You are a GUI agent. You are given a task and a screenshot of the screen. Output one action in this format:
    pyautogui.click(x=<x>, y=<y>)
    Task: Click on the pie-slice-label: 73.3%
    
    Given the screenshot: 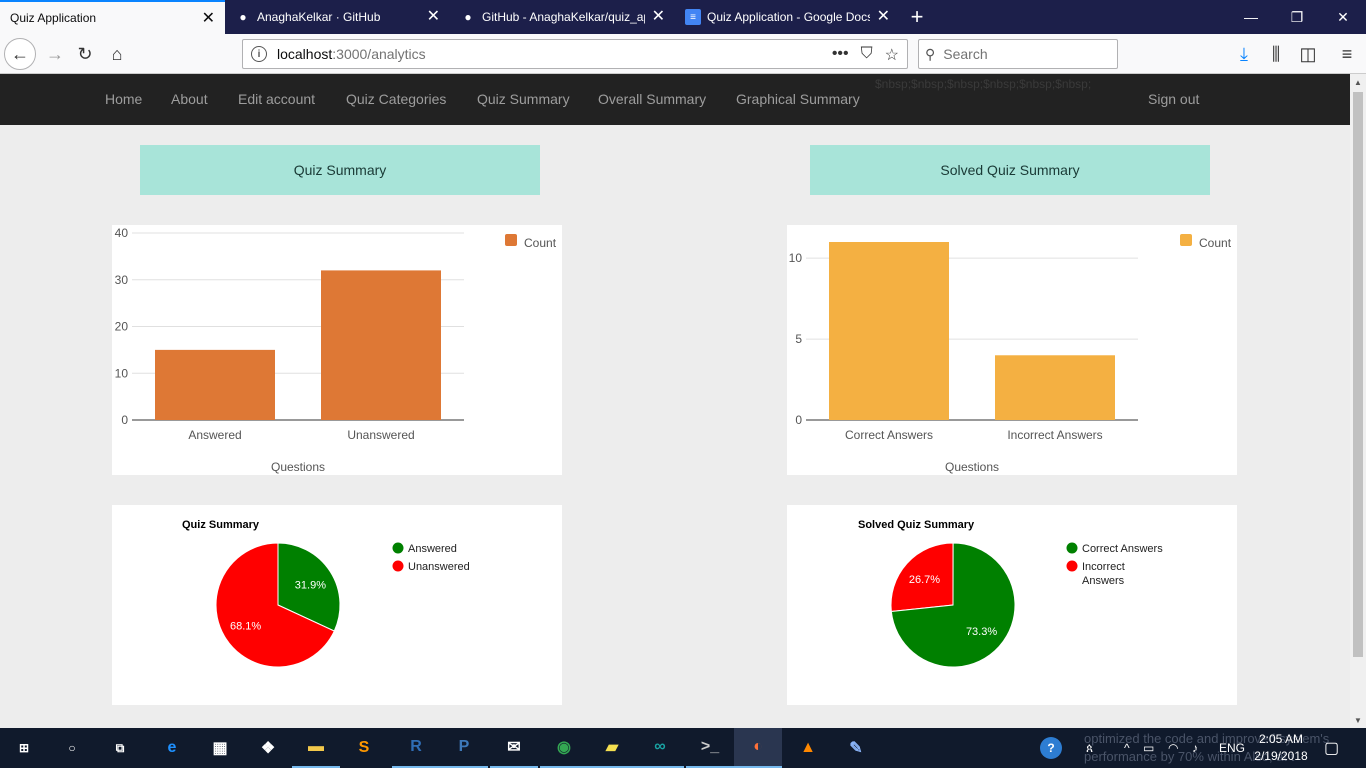 What is the action you would take?
    pyautogui.click(x=981, y=632)
    